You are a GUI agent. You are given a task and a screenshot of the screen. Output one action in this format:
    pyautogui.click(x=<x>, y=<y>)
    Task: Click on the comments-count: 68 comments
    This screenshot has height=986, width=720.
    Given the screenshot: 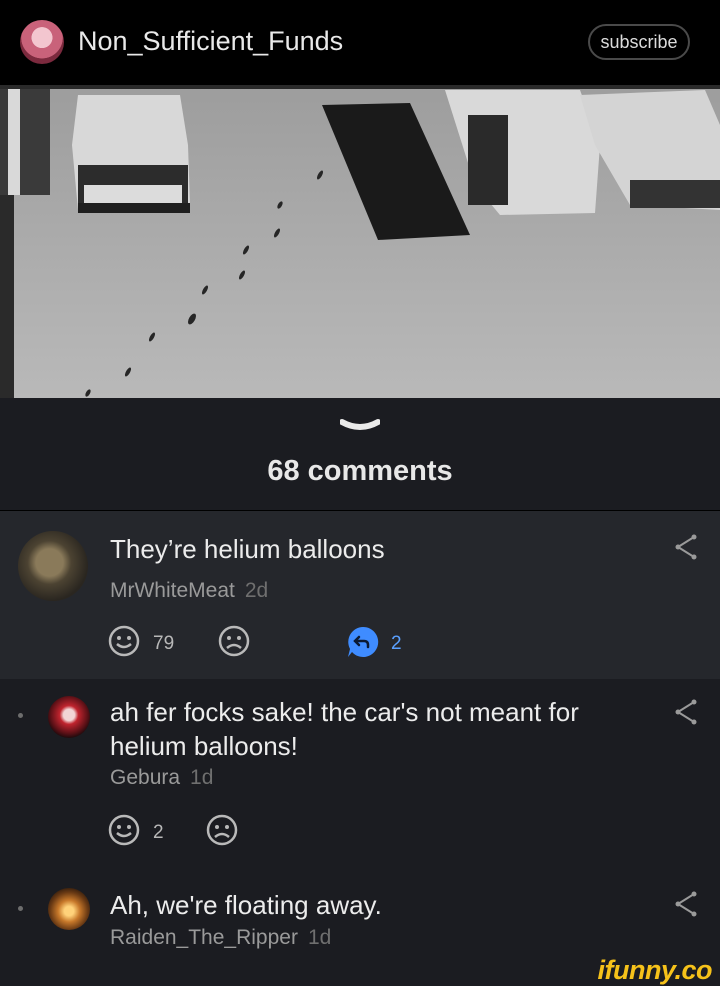 What is the action you would take?
    pyautogui.click(x=360, y=471)
    